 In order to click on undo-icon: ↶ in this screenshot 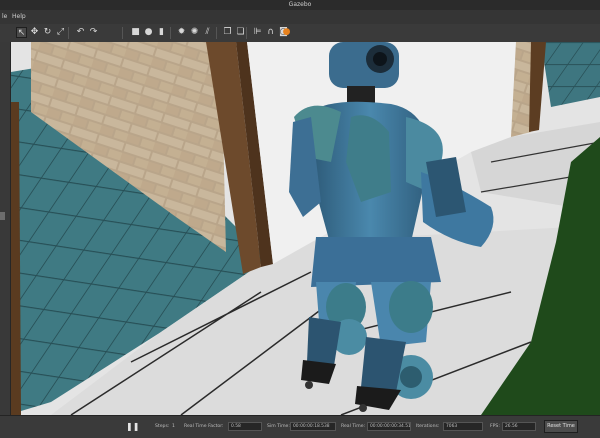, I will do `click(80, 32)`.